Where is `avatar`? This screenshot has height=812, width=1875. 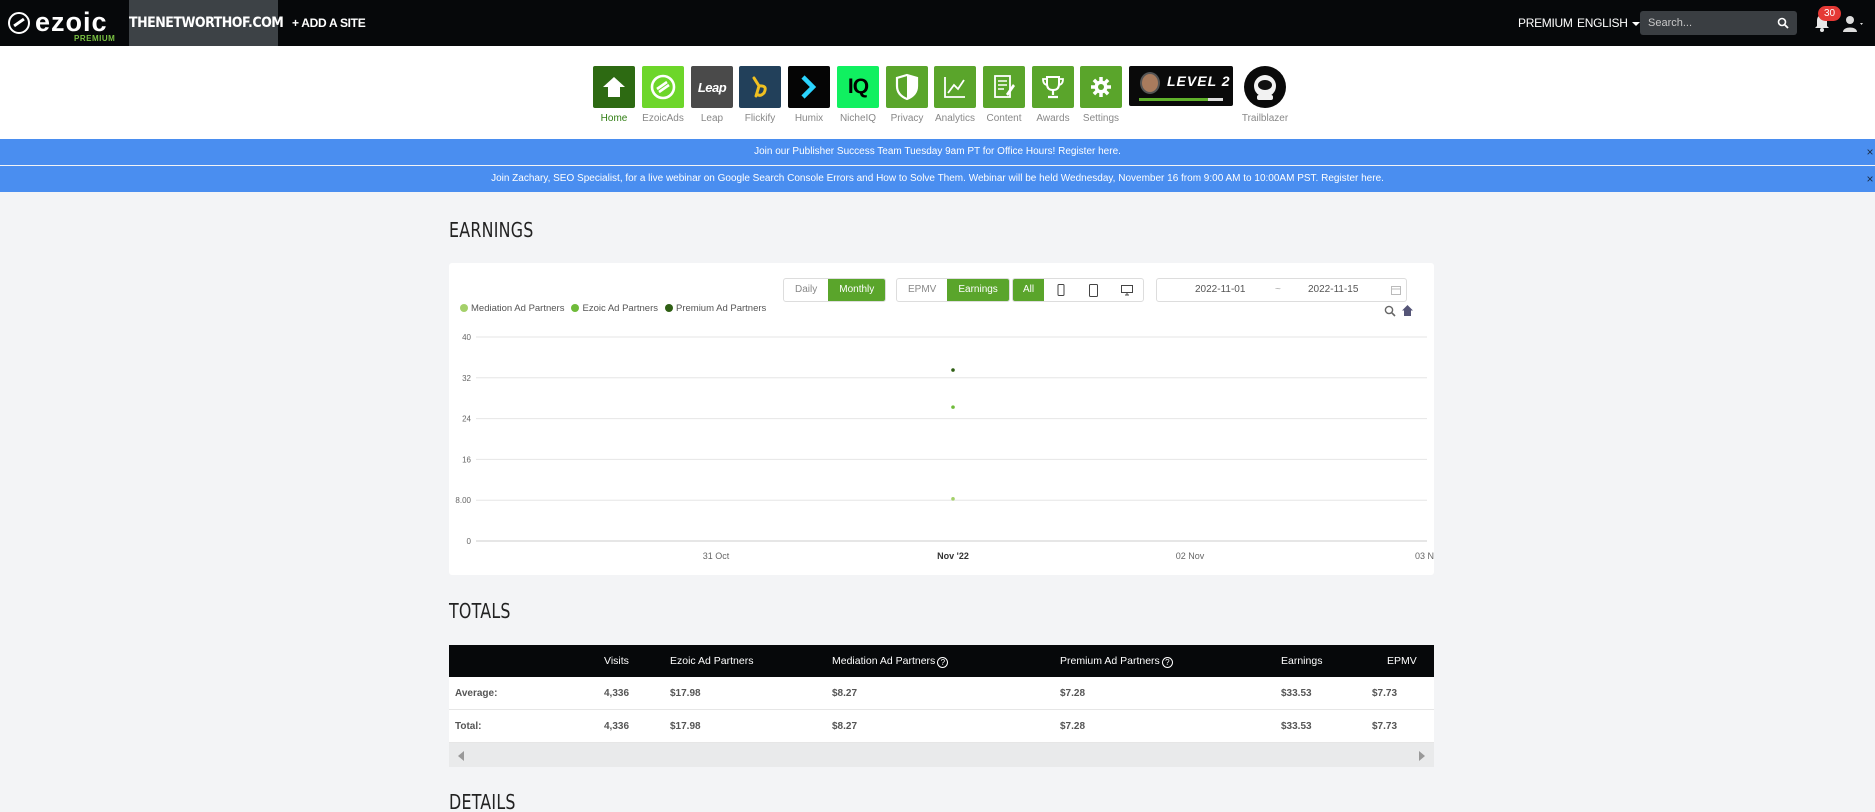
avatar is located at coordinates (1150, 83).